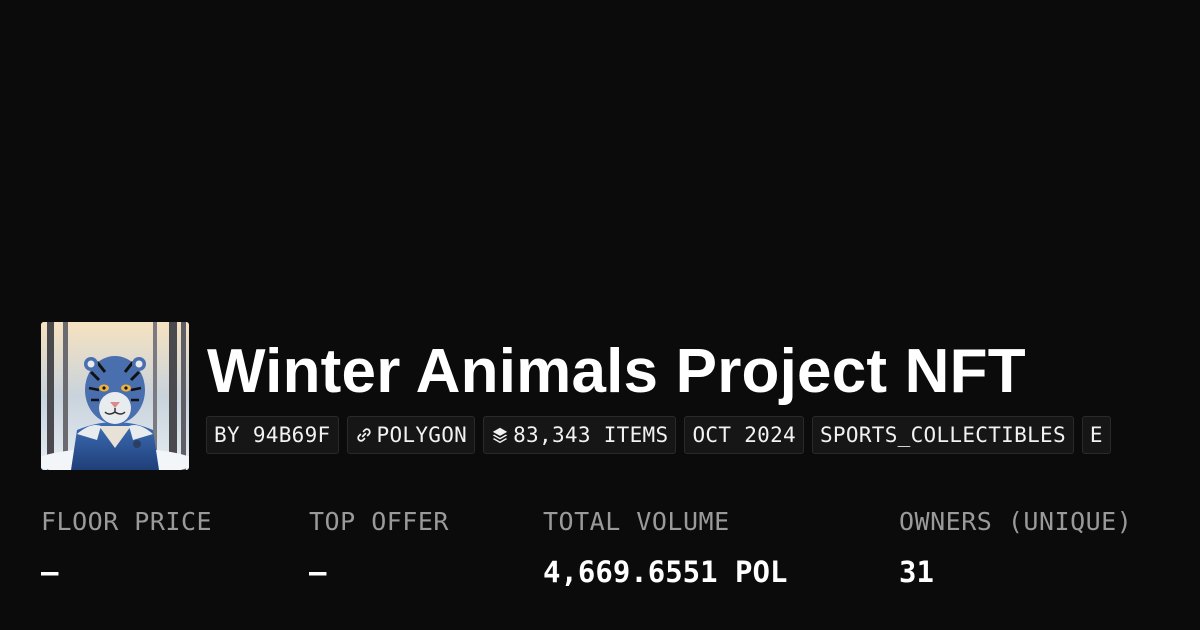 Image resolution: width=1200 pixels, height=630 pixels. What do you see at coordinates (127, 521) in the screenshot?
I see `floor-price-label: FLOOR PRICE` at bounding box center [127, 521].